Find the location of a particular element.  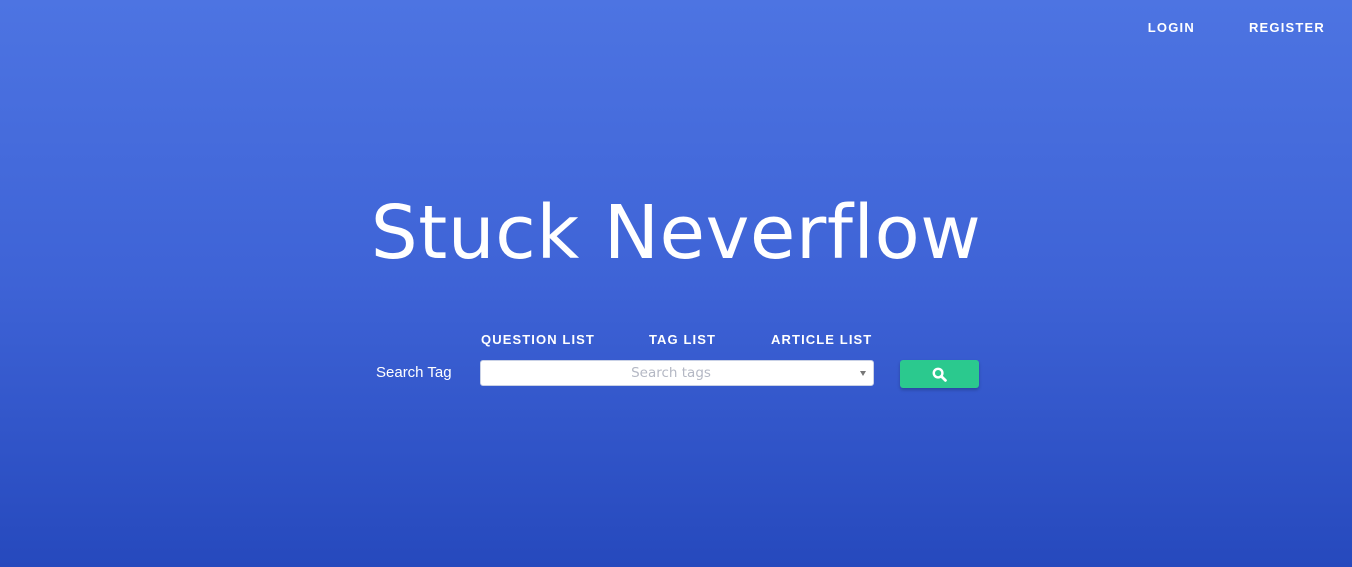

search-icon is located at coordinates (939, 374).